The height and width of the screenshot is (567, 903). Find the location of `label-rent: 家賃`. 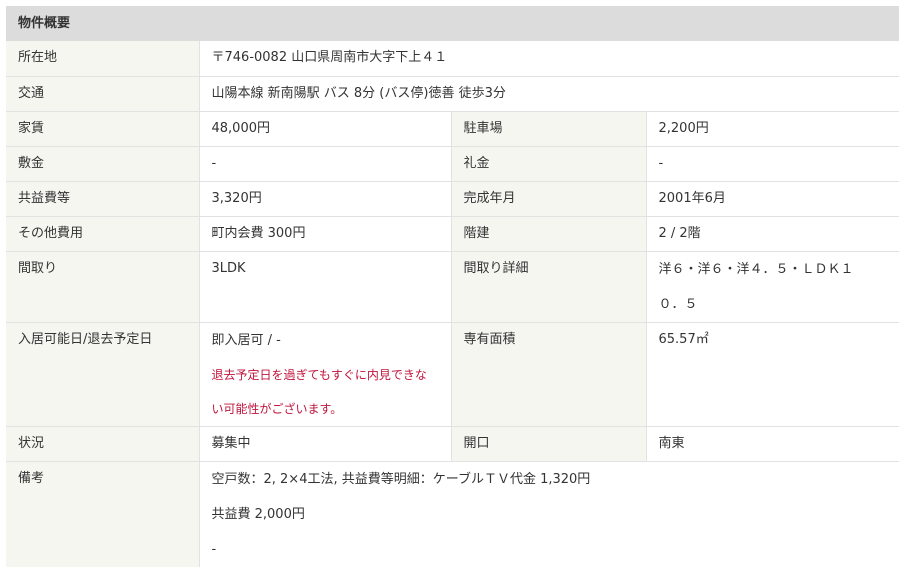

label-rent: 家賃 is located at coordinates (102, 129).